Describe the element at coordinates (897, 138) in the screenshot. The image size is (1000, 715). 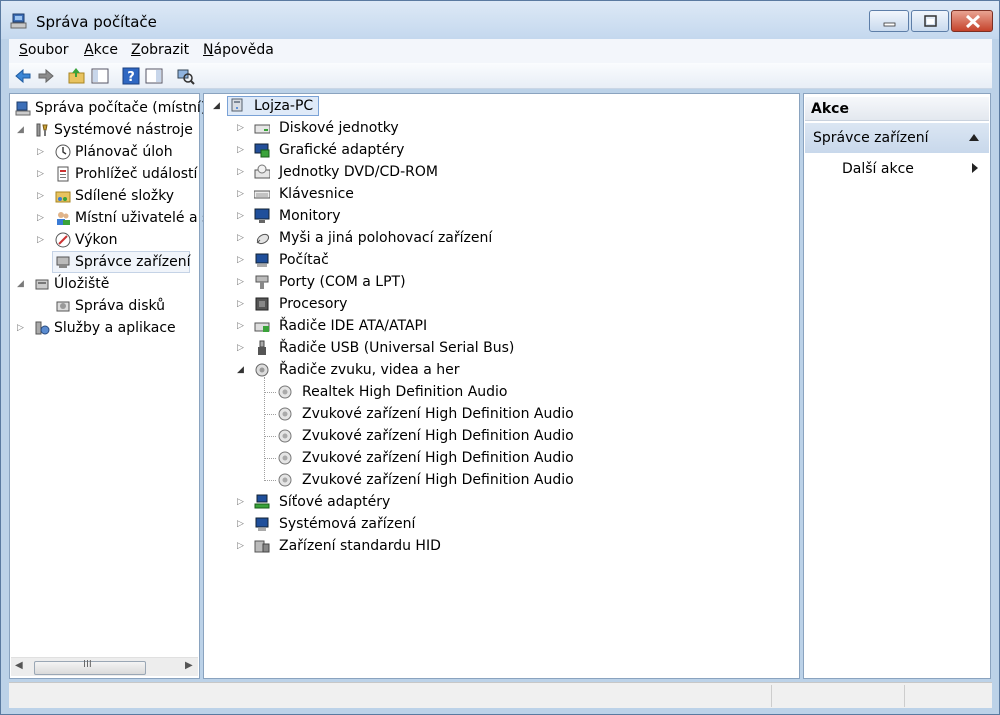
I see `actions-section-device-manager: Správce zařízení` at that location.